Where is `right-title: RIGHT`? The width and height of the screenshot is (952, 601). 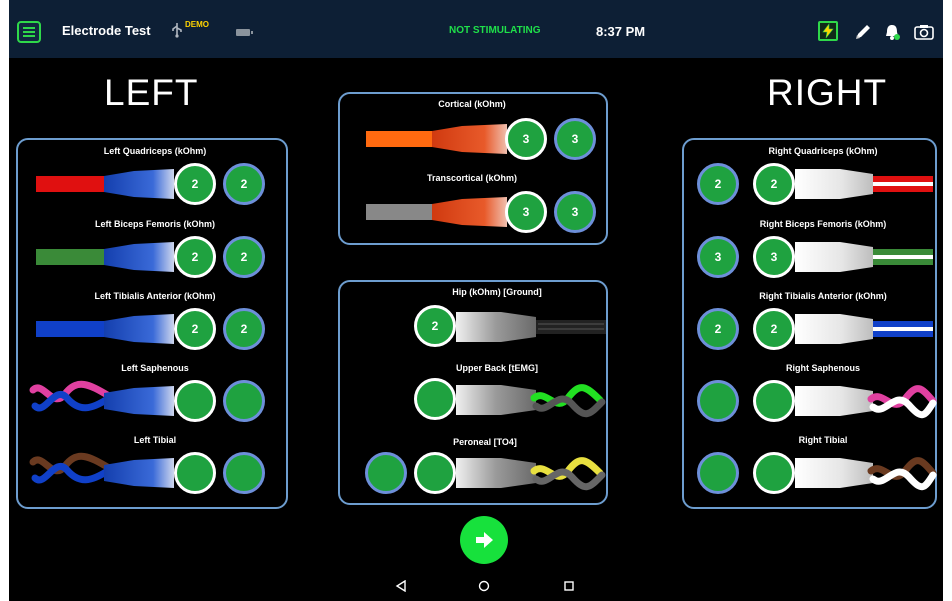 right-title: RIGHT is located at coordinates (827, 92).